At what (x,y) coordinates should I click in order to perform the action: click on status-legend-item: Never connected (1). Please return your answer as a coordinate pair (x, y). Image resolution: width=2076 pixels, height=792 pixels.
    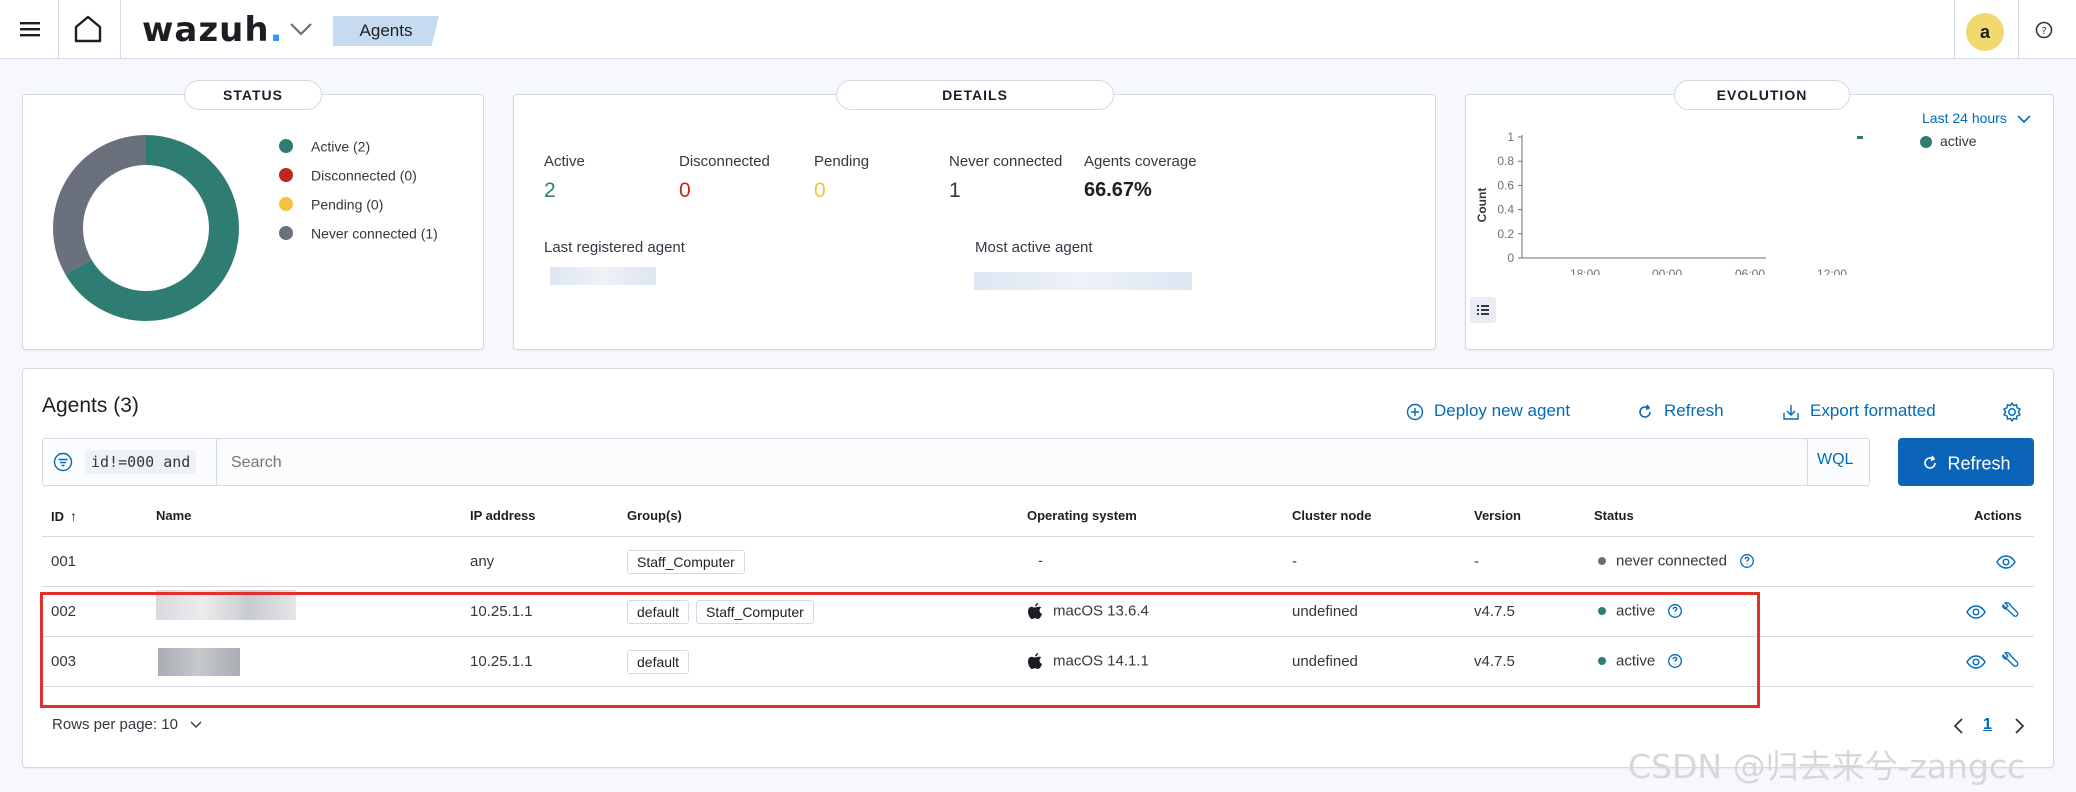
    Looking at the image, I should click on (358, 234).